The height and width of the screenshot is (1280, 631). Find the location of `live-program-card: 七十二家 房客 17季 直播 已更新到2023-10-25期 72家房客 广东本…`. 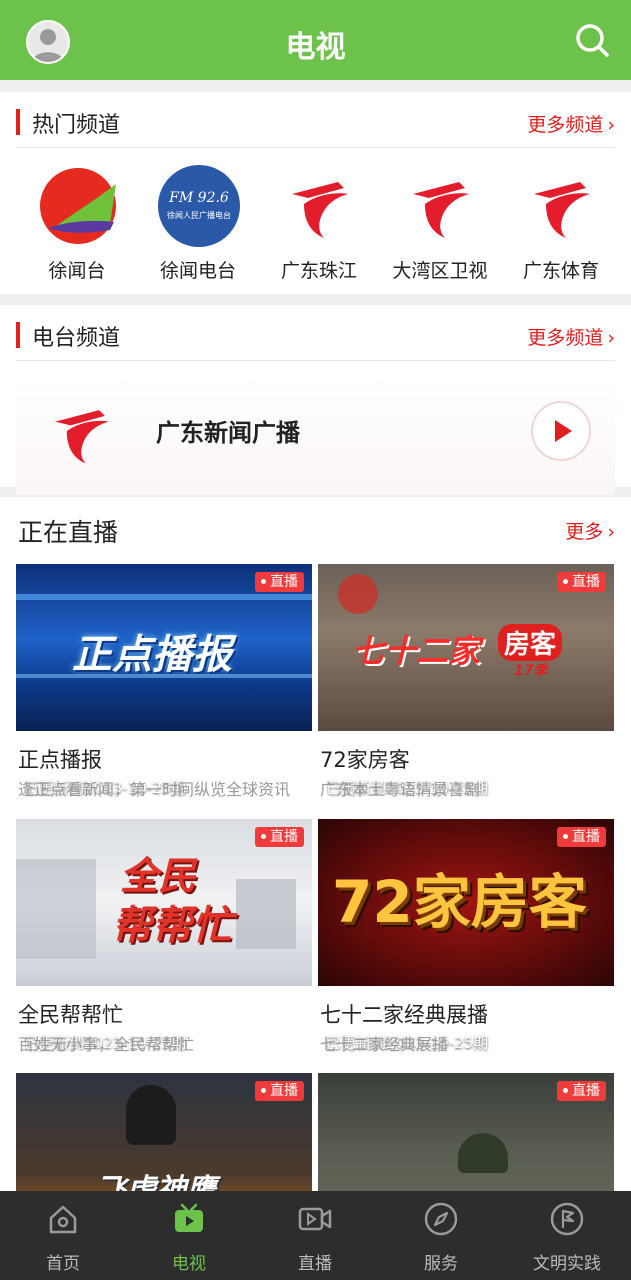

live-program-card: 七十二家 房客 17季 直播 已更新到2023-10-25期 72家房客 广东本… is located at coordinates (466, 684).